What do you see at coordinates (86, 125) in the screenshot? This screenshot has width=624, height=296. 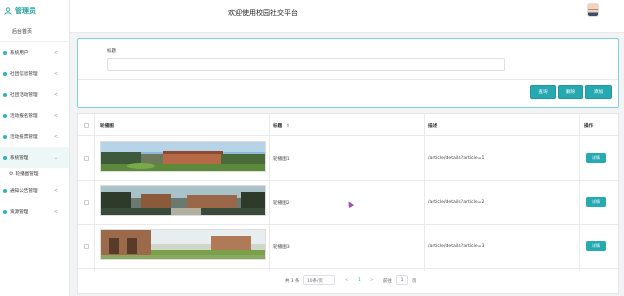 I see `select-all-checkbox` at bounding box center [86, 125].